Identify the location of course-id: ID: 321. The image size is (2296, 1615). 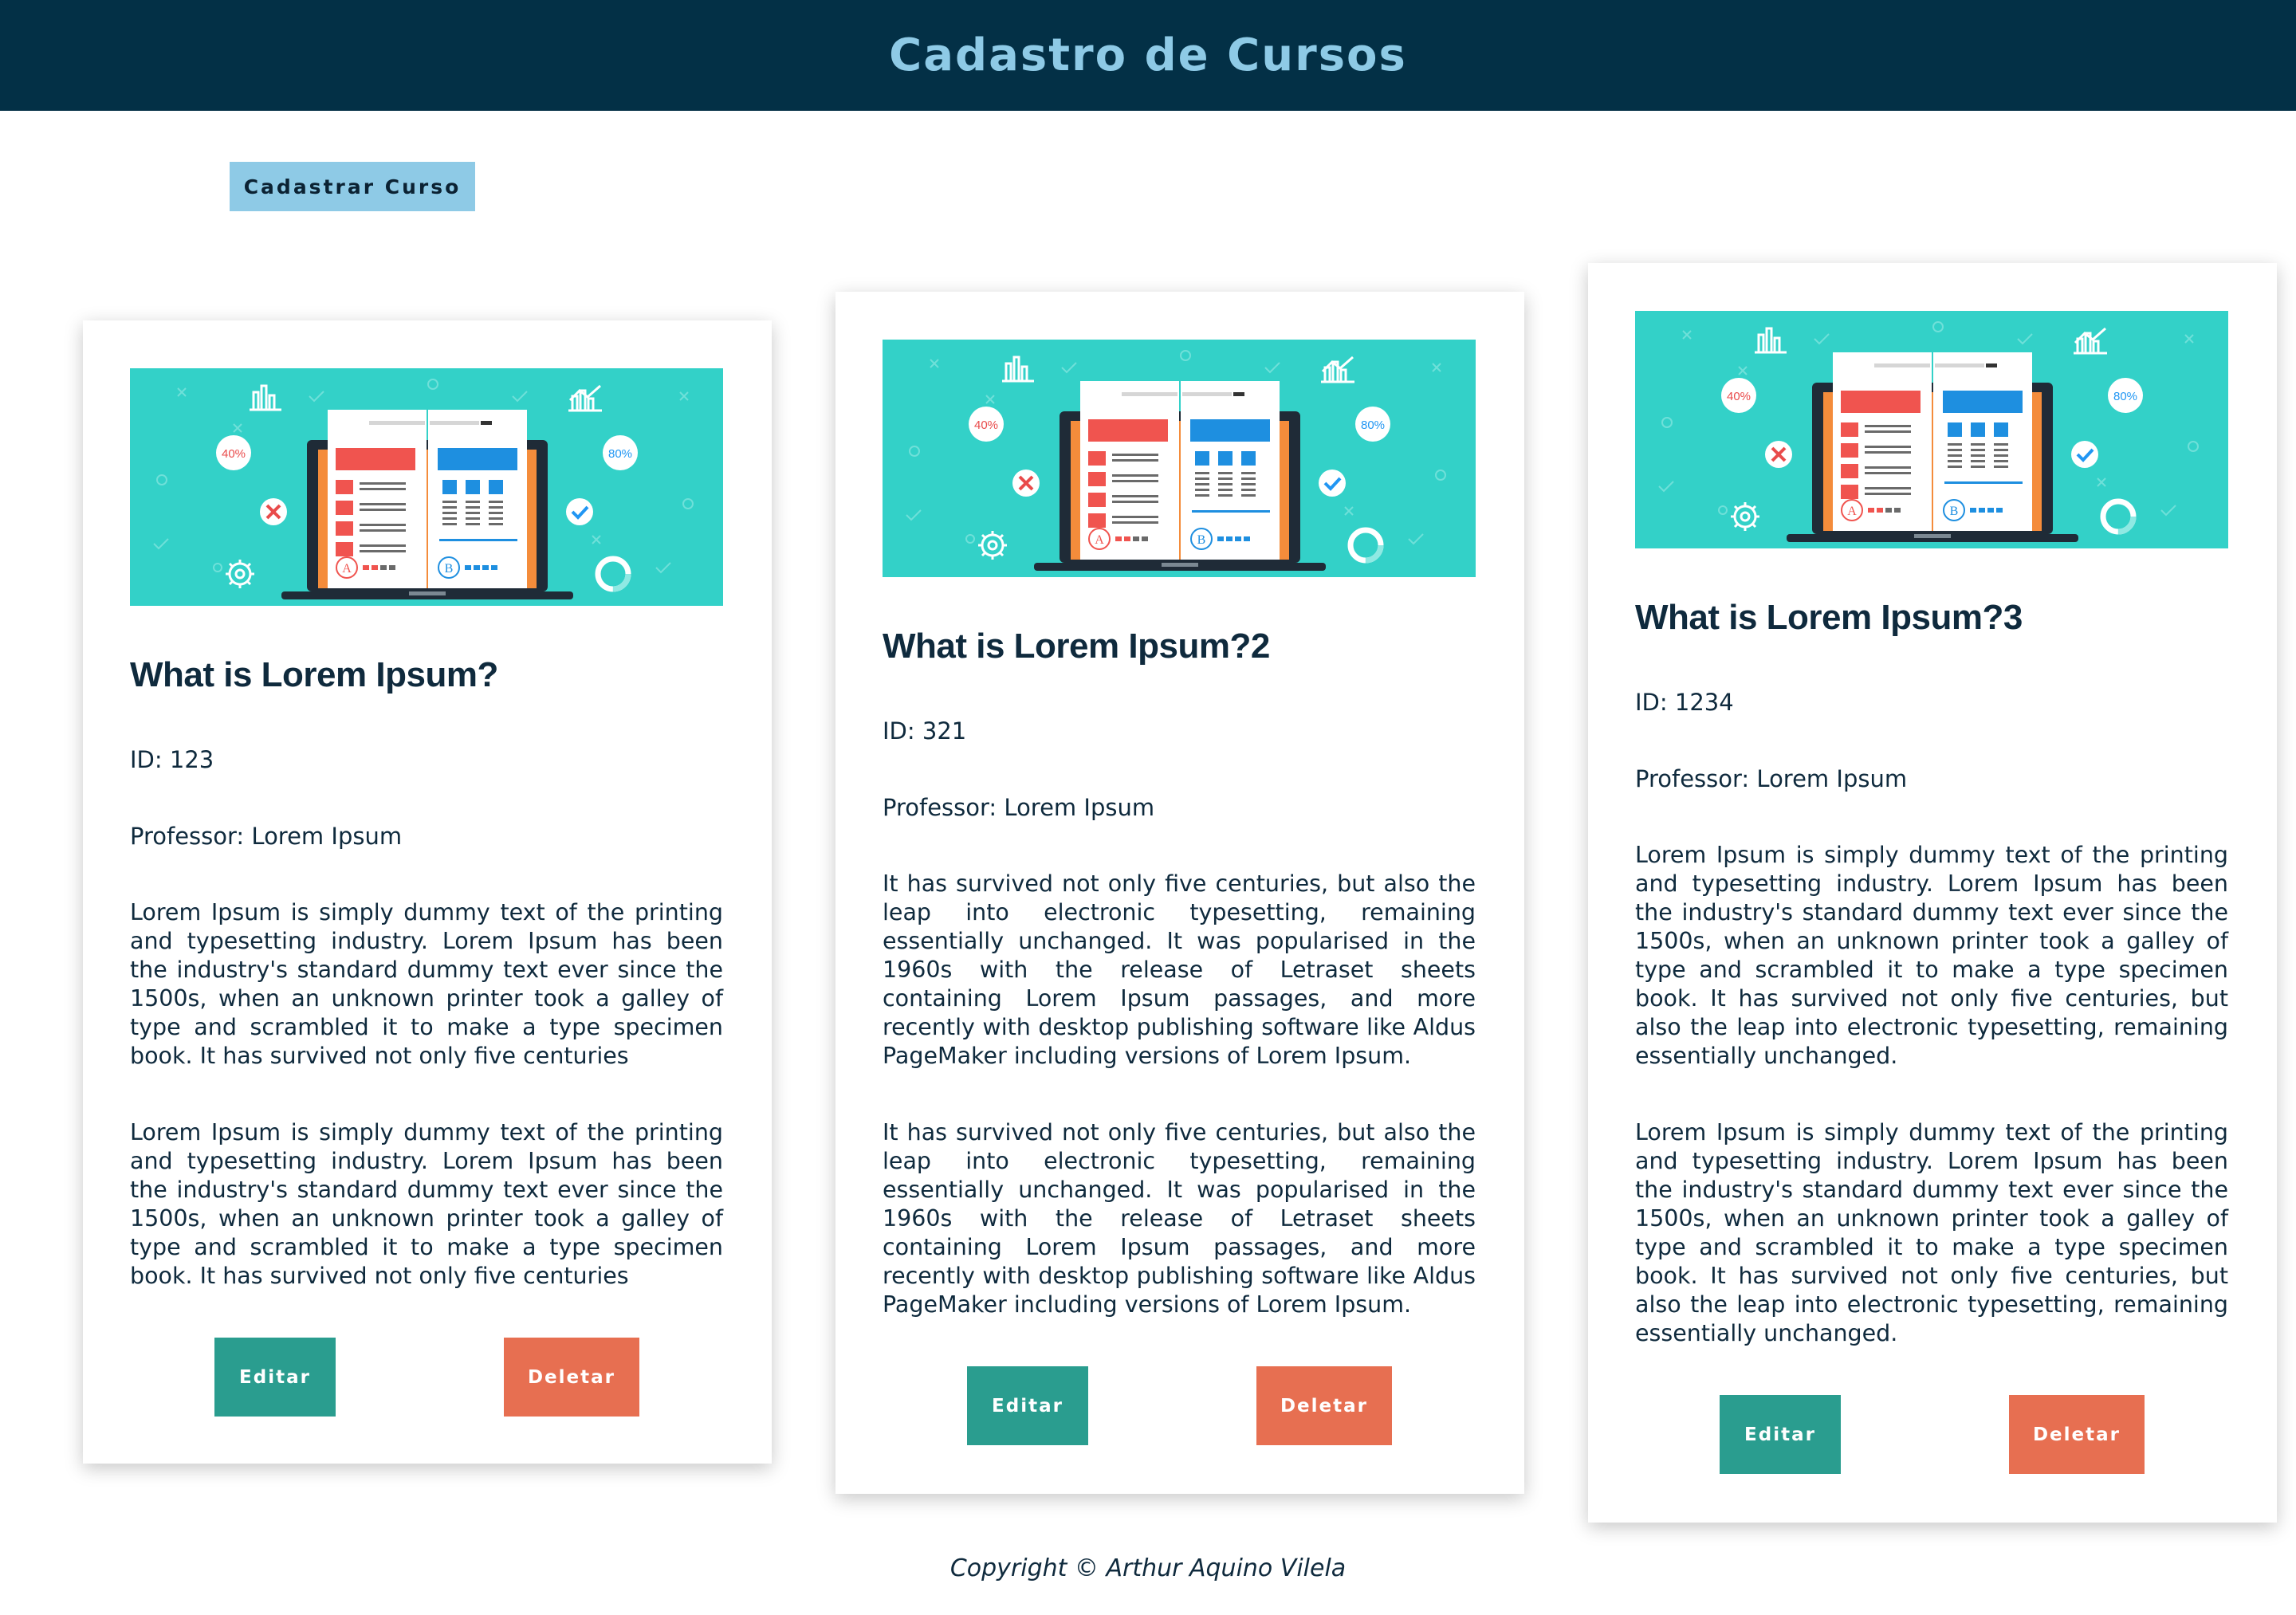
(925, 731).